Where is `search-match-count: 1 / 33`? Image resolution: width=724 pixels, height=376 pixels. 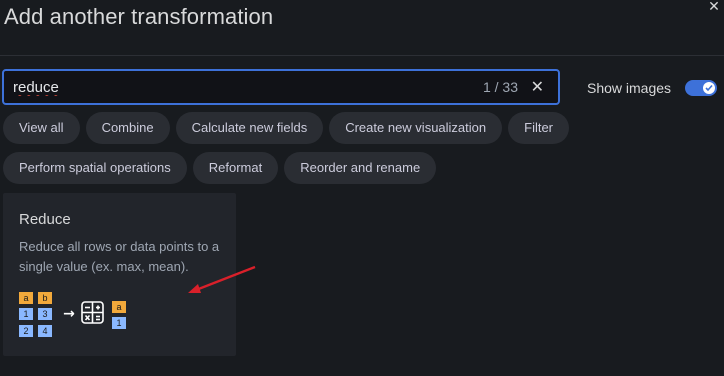
search-match-count: 1 / 33 is located at coordinates (500, 87).